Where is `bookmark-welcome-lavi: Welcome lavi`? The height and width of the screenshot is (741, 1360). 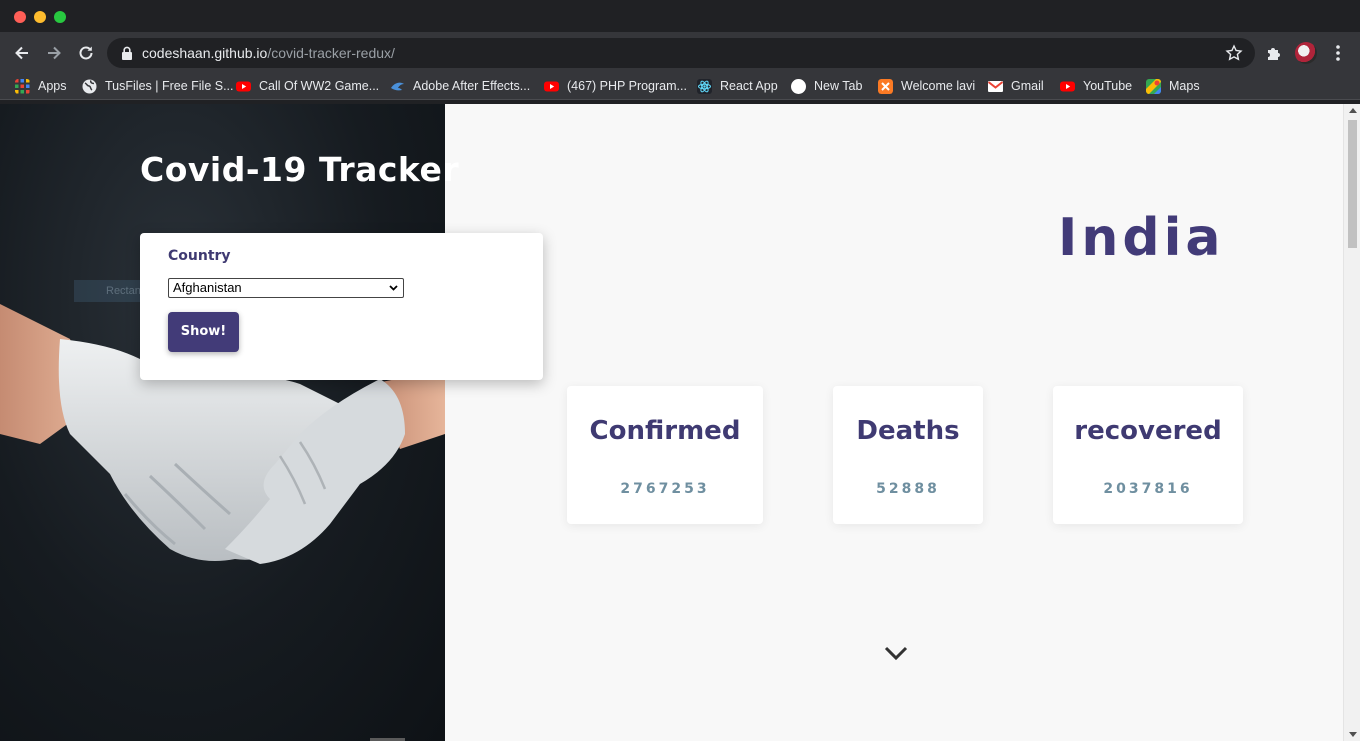
bookmark-welcome-lavi: Welcome lavi is located at coordinates (926, 86).